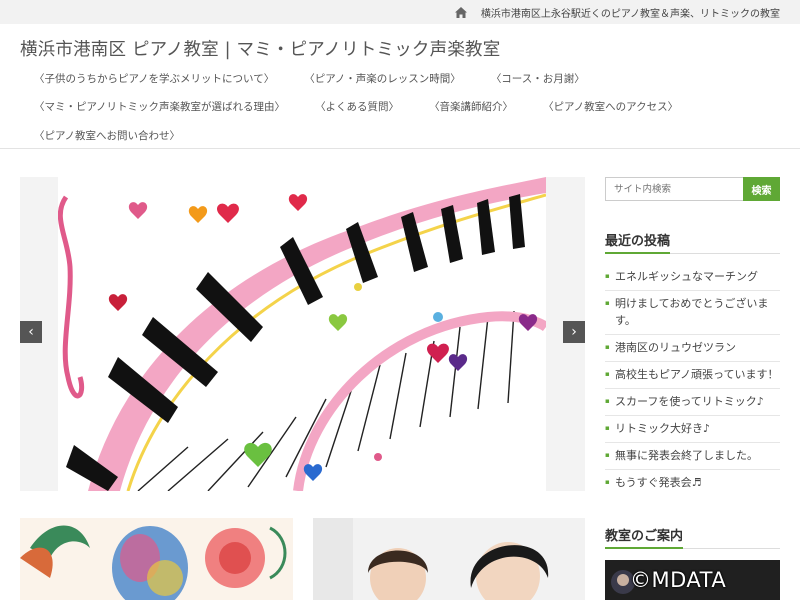  I want to click on nav-item-course-fees: 〈コース・お月謝〉, so click(538, 78).